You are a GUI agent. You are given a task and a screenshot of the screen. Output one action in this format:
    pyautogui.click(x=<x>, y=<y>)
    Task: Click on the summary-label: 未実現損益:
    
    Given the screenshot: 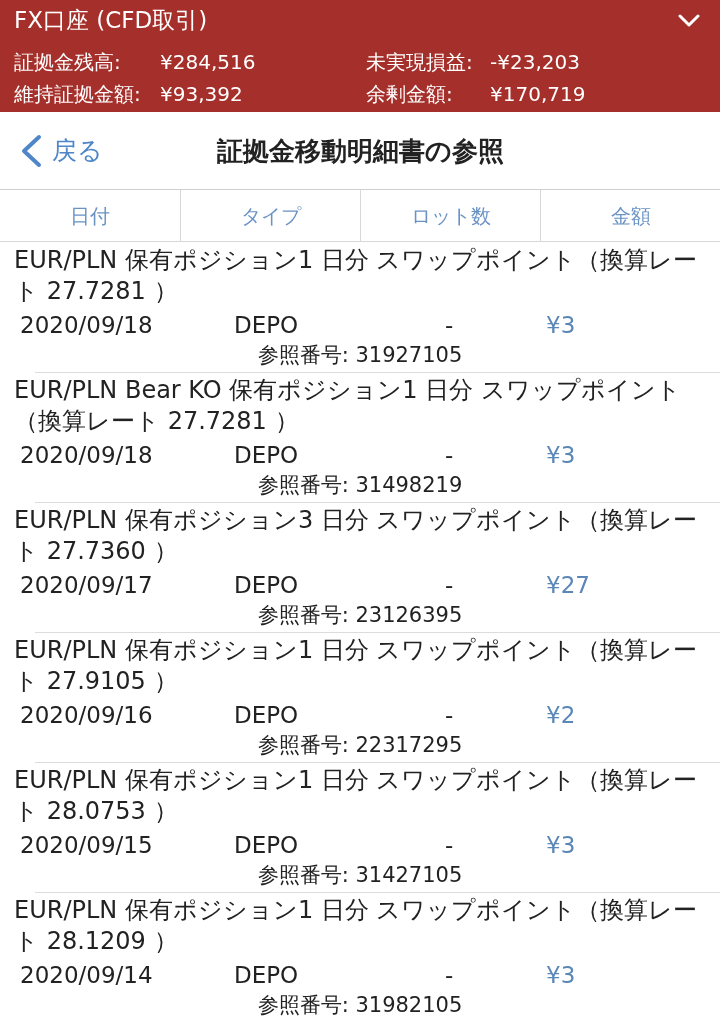 What is the action you would take?
    pyautogui.click(x=419, y=62)
    